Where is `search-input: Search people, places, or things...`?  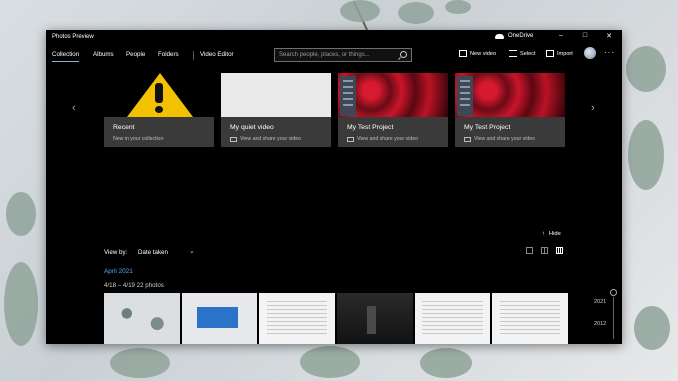
search-input: Search people, places, or things... is located at coordinates (343, 55).